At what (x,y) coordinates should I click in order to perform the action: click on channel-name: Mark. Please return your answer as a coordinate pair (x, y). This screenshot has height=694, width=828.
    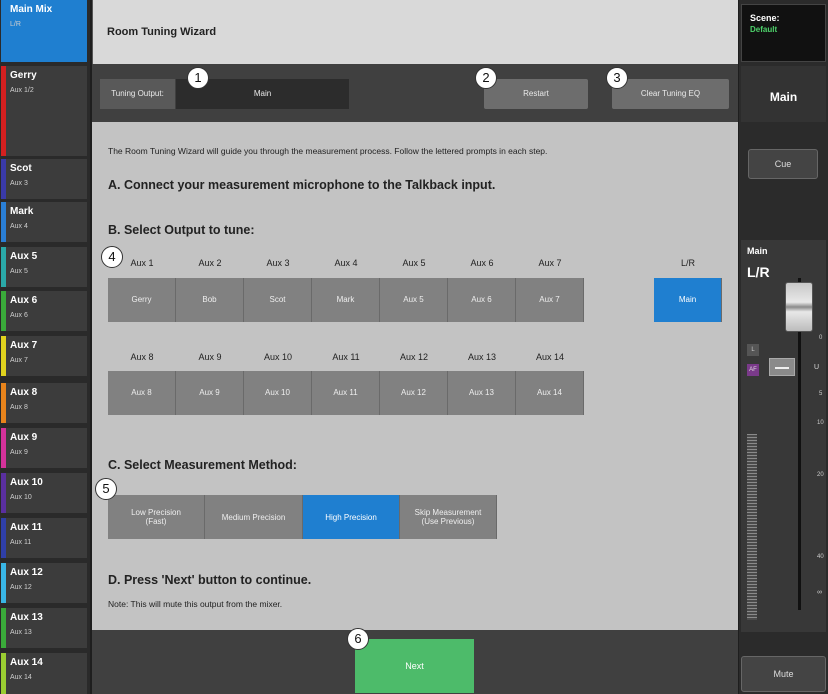
    Looking at the image, I should click on (22, 211).